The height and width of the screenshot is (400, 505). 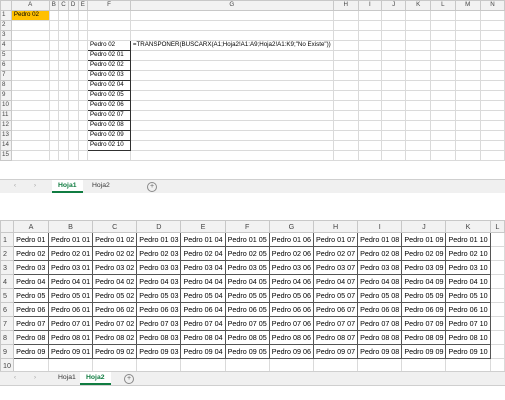 I want to click on cell: Pedro 09 06, so click(x=291, y=351).